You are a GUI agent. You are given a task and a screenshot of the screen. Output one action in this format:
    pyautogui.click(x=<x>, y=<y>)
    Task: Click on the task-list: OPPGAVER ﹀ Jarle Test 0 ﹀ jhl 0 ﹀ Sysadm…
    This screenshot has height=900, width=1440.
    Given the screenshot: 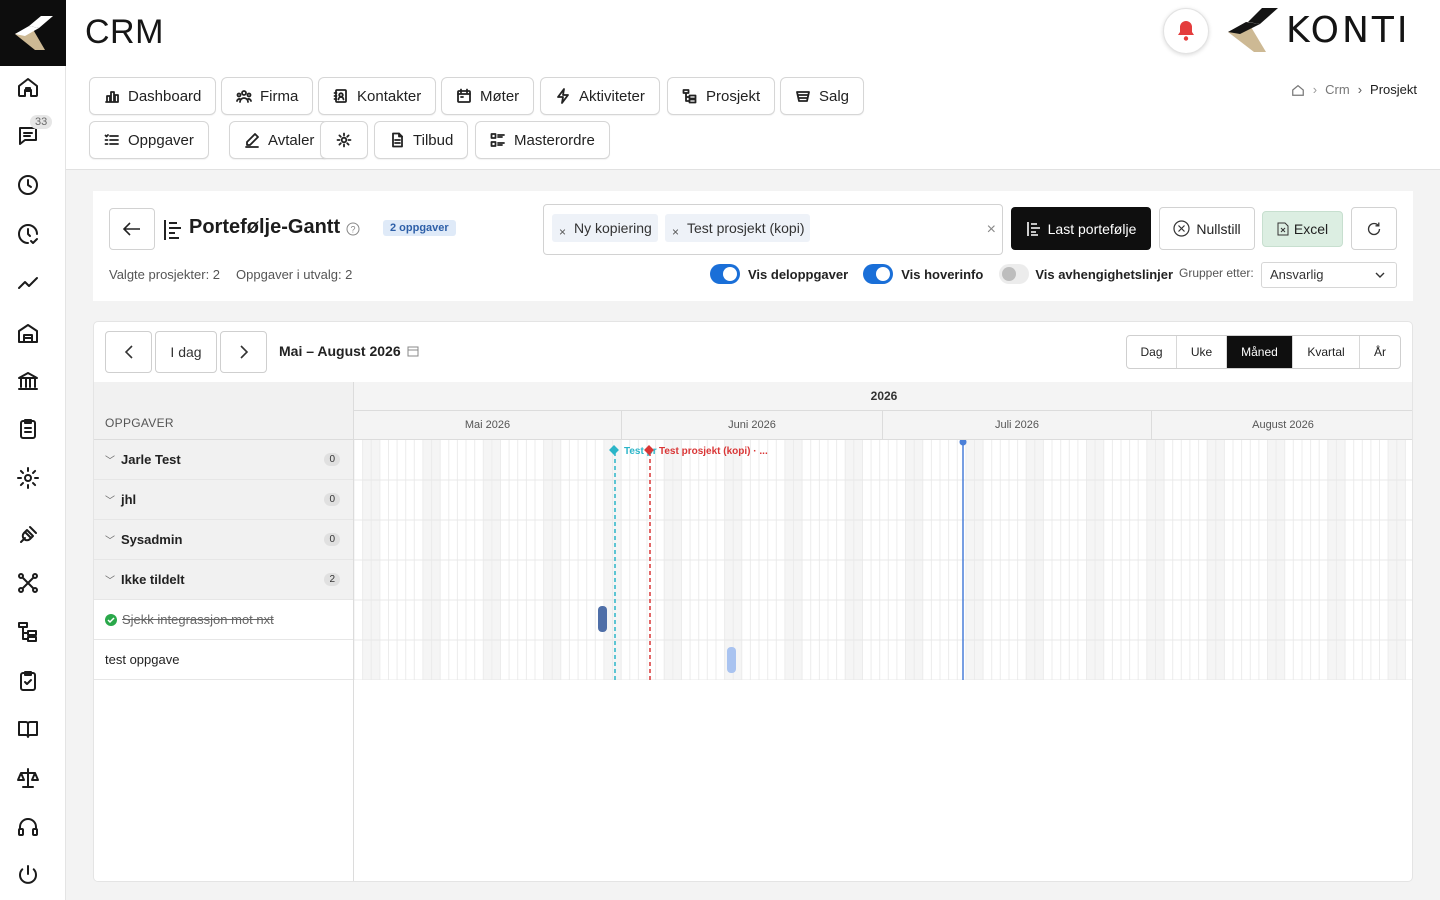 What is the action you would take?
    pyautogui.click(x=224, y=631)
    